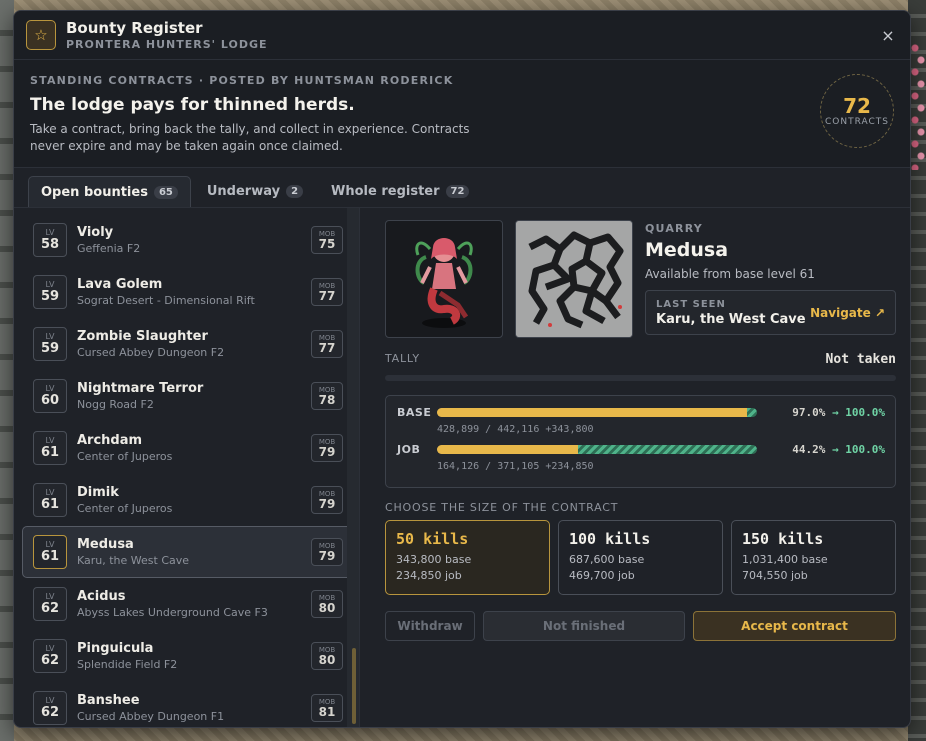 This screenshot has height=741, width=926. I want to click on list-item-location: Splendide Field F2, so click(127, 664).